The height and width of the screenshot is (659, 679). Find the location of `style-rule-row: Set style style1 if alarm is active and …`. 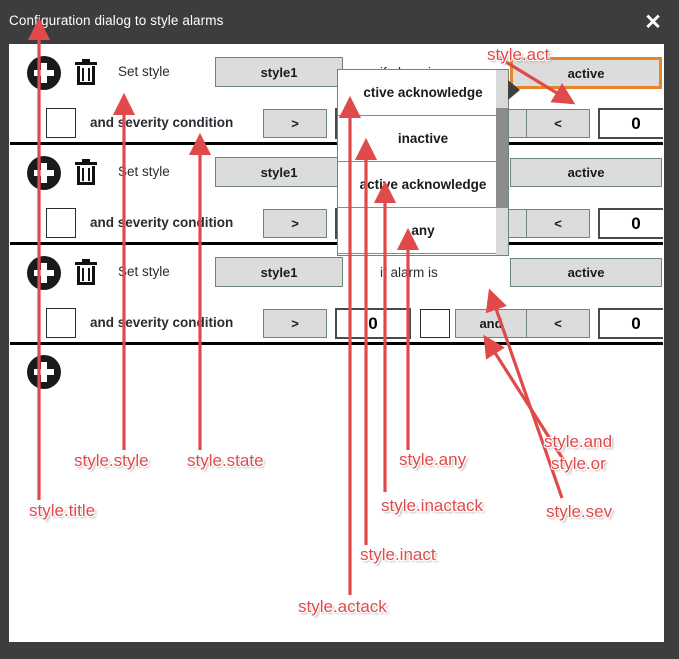

style-rule-row: Set style style1 if alarm is active and … is located at coordinates (336, 295).